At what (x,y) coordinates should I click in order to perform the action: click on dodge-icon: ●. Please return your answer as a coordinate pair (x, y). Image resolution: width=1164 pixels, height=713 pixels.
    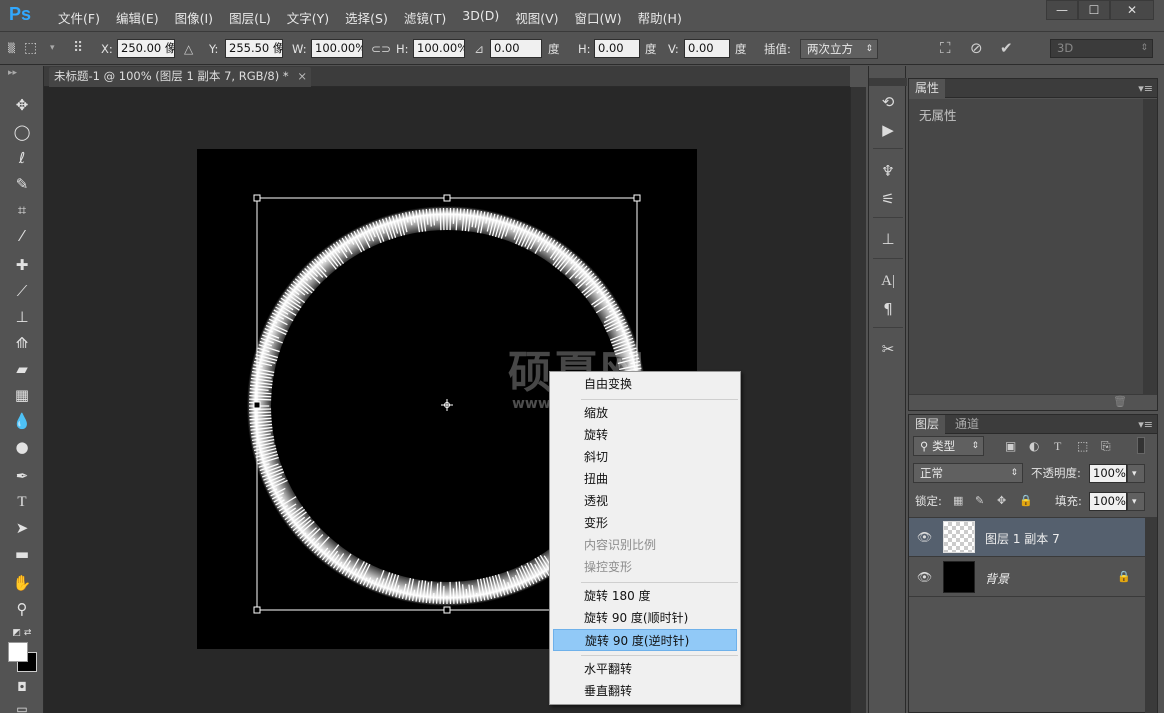
    Looking at the image, I should click on (22, 447).